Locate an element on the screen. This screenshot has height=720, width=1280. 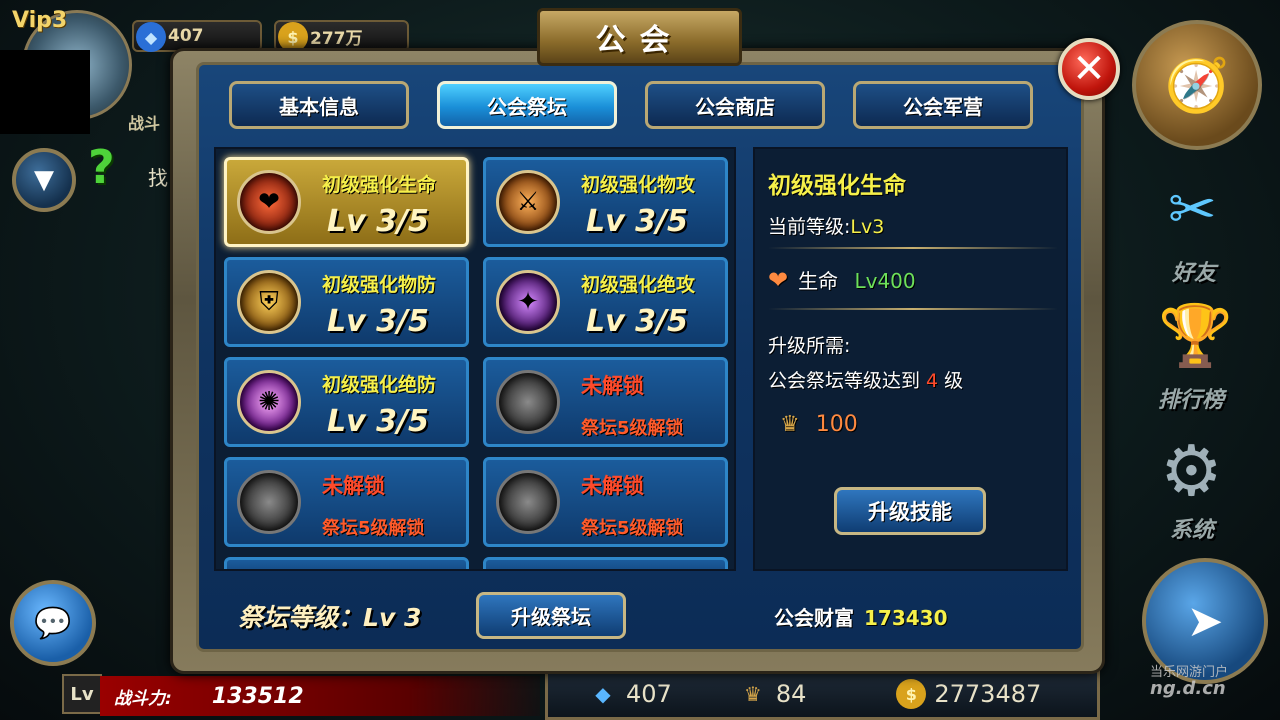
battle-power-label: 战斗力: is located at coordinates (143, 698).